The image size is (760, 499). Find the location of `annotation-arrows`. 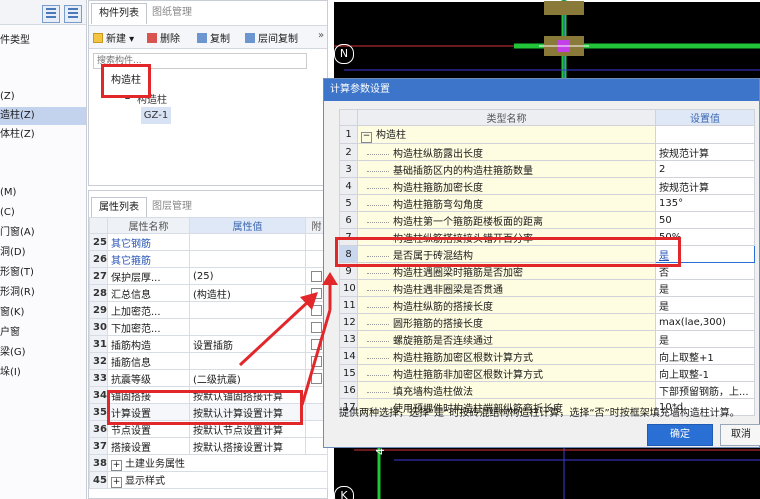

annotation-arrows is located at coordinates (288, 339).